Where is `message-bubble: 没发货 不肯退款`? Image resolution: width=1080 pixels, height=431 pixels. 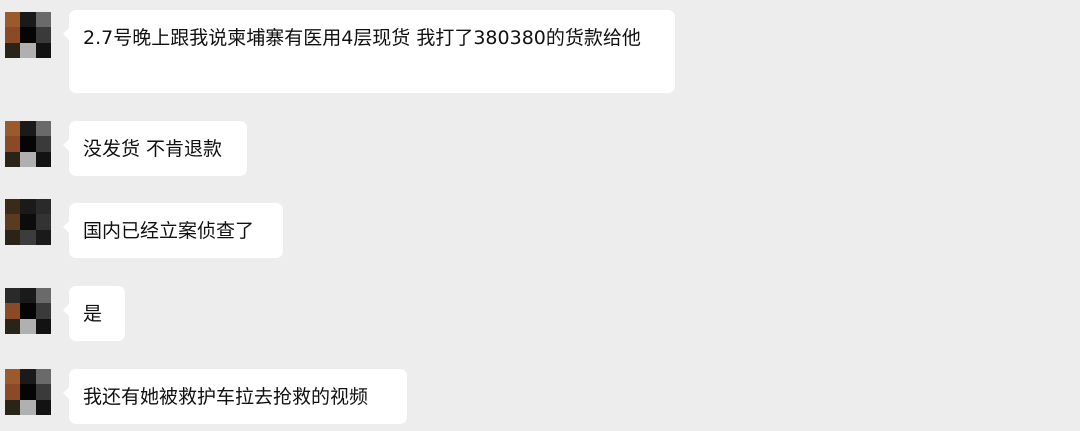
message-bubble: 没发货 不肯退款 is located at coordinates (155, 148).